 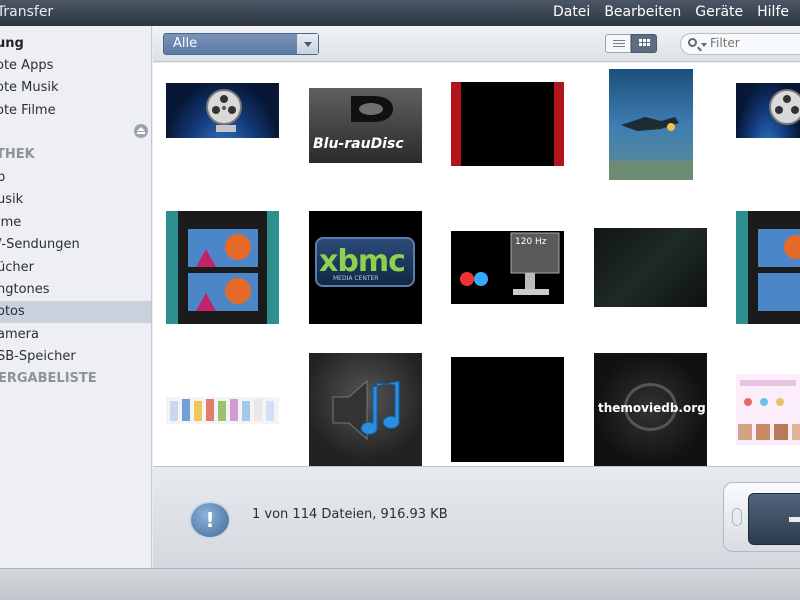 I want to click on speaker-note-icon, so click(x=366, y=410).